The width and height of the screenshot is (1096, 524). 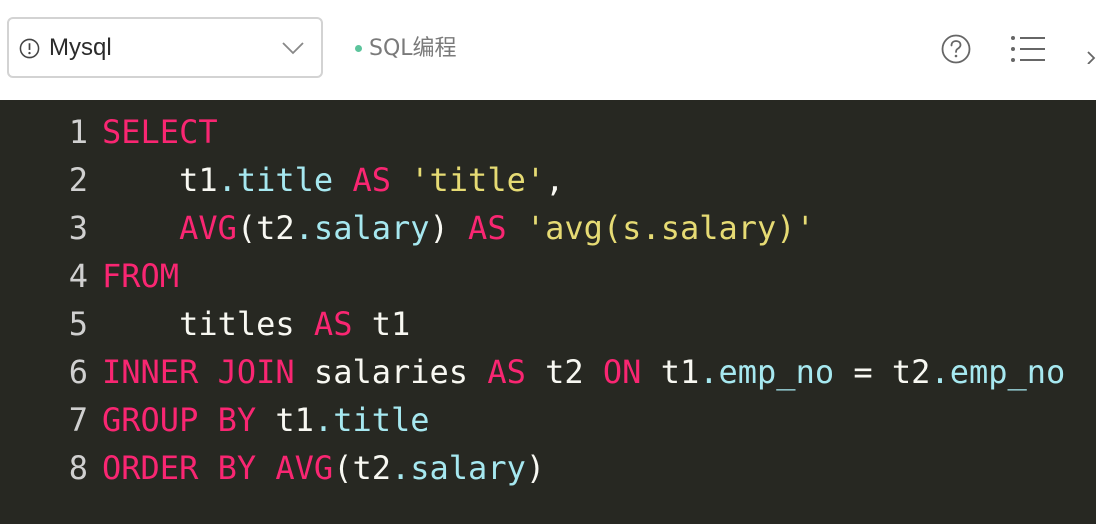 I want to click on code-line: 3 AVG(t2.salary) AS 'avg(s.salary)', so click(x=407, y=228).